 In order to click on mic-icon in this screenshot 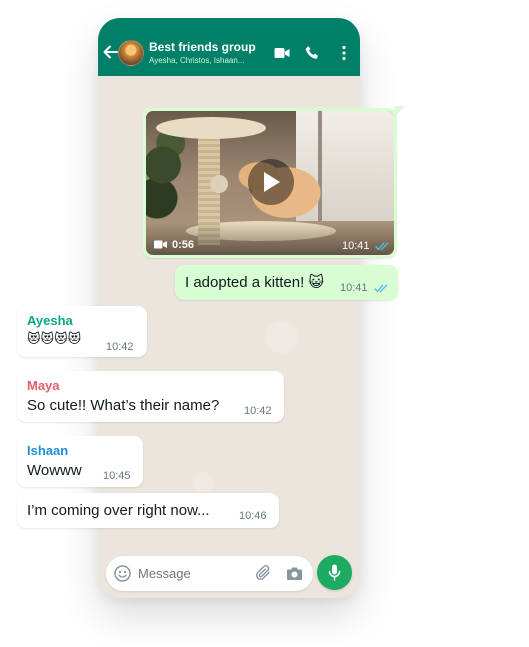, I will do `click(334, 572)`.